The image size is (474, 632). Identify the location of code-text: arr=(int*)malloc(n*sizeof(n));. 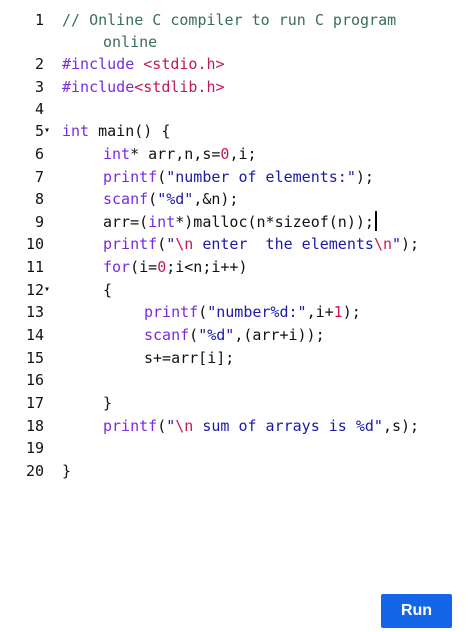
(240, 222).